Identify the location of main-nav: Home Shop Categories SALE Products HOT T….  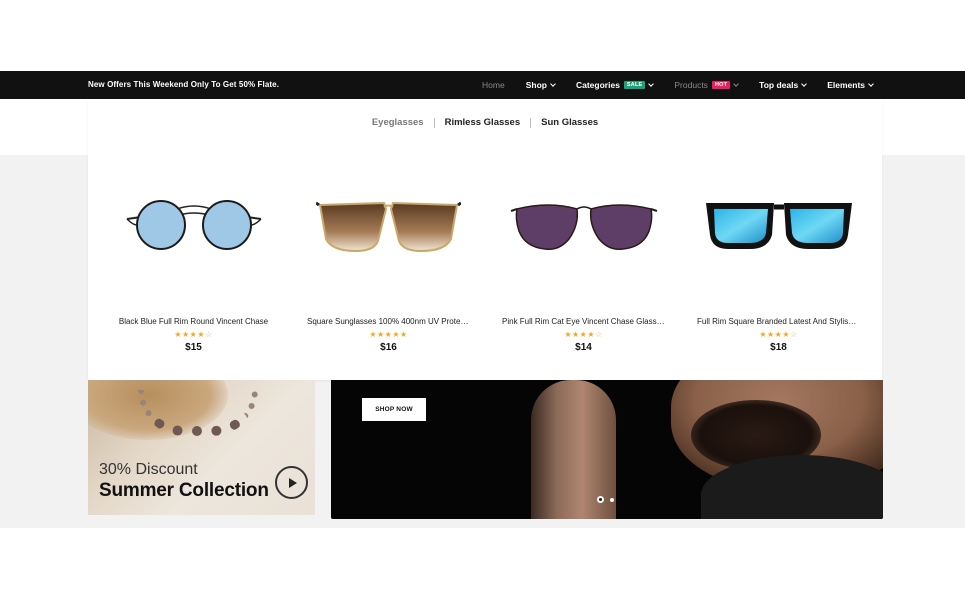
(667, 85).